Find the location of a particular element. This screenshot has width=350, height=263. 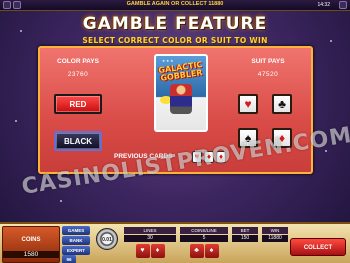

coins-label: COINS is located at coordinates (31, 240).